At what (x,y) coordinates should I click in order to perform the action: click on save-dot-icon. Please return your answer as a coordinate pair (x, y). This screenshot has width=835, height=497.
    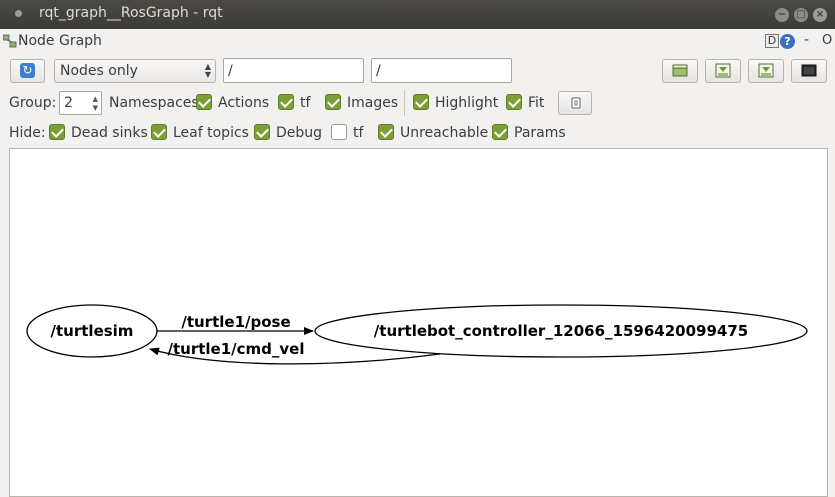
    Looking at the image, I should click on (723, 70).